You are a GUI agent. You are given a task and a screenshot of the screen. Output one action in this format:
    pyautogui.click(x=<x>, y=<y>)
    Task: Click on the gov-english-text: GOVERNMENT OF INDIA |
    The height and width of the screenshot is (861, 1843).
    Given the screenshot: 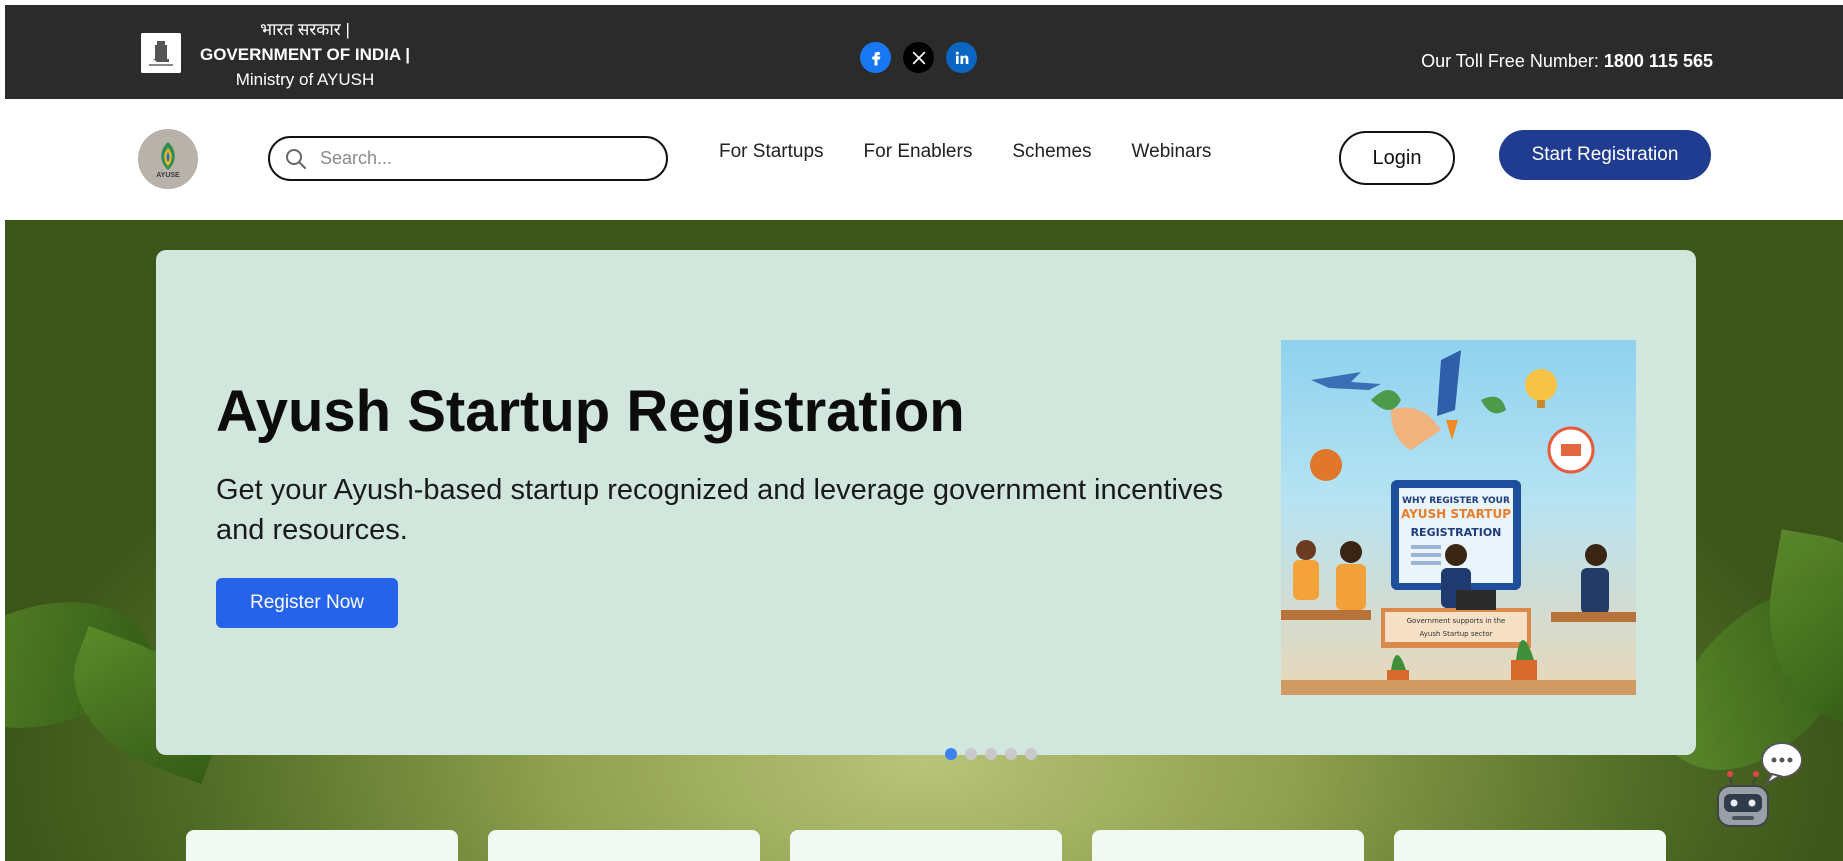 What is the action you would take?
    pyautogui.click(x=305, y=54)
    